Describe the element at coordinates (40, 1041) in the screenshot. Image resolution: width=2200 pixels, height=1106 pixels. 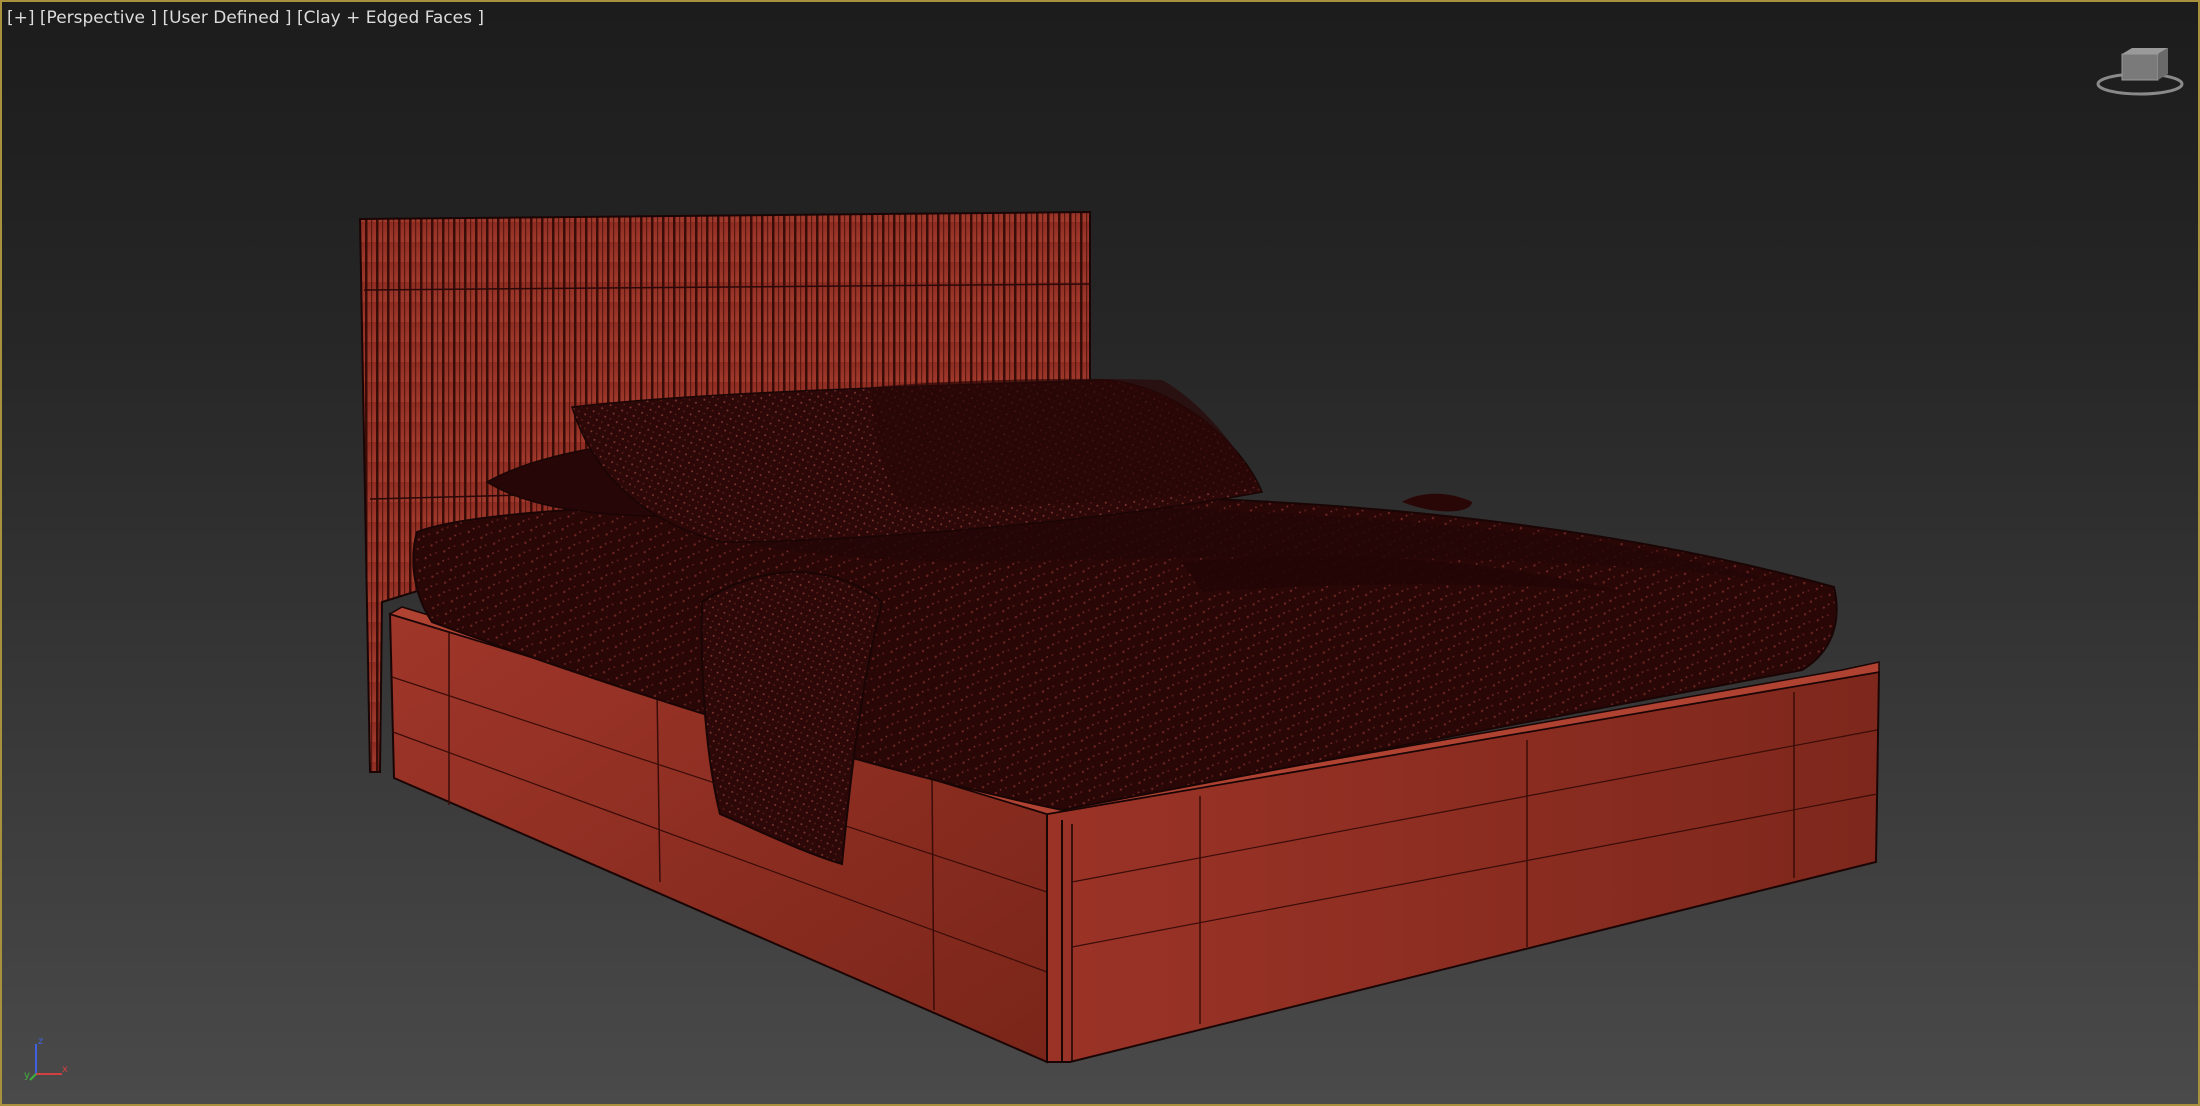
I see `axis-z-label: z` at that location.